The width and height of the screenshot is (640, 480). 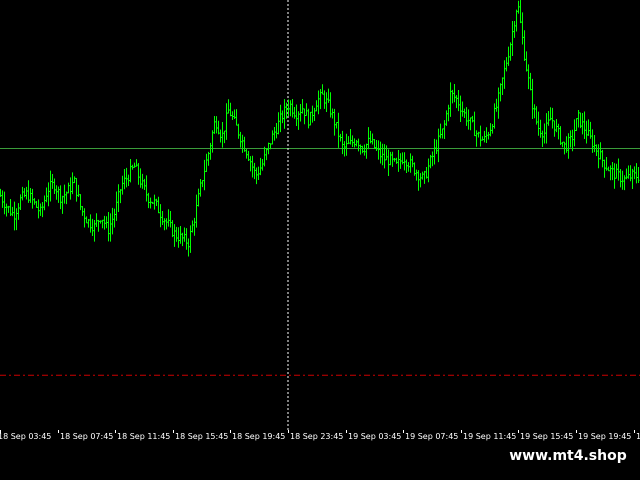 What do you see at coordinates (317, 436) in the screenshot?
I see `time-tick-label: 18 Sep 23:45` at bounding box center [317, 436].